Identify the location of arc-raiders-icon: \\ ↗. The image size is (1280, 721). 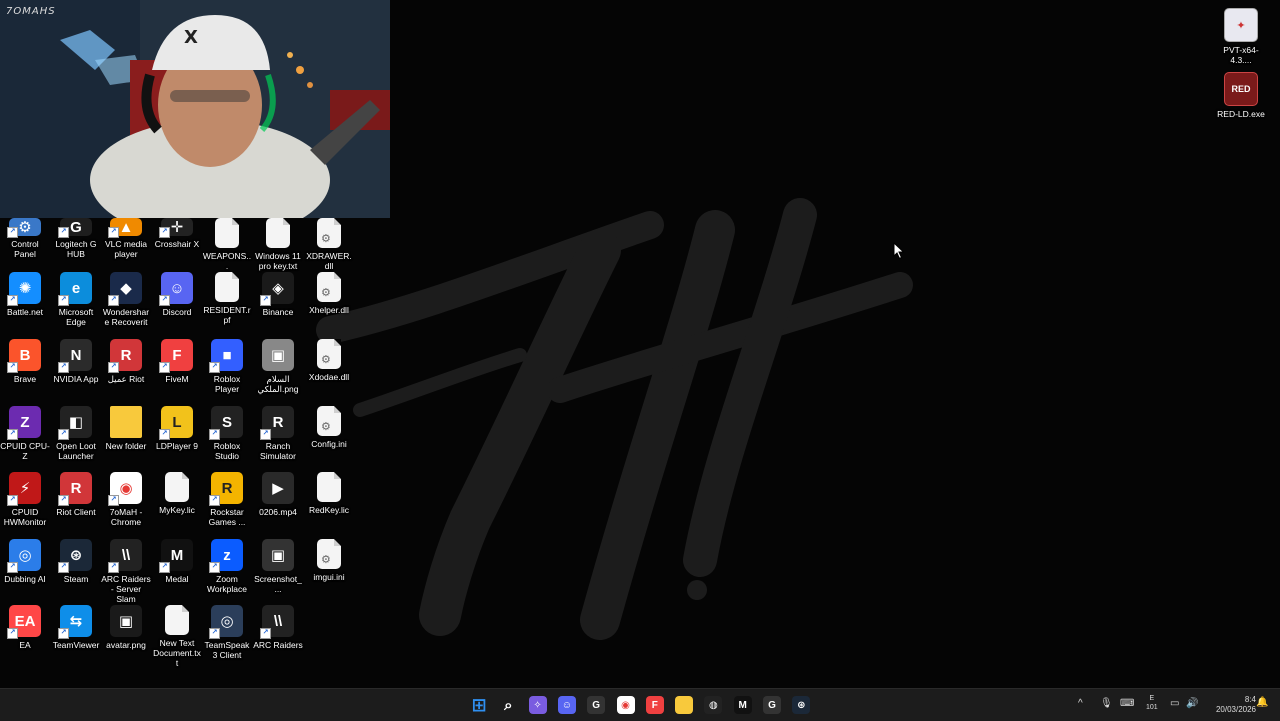
(277, 622).